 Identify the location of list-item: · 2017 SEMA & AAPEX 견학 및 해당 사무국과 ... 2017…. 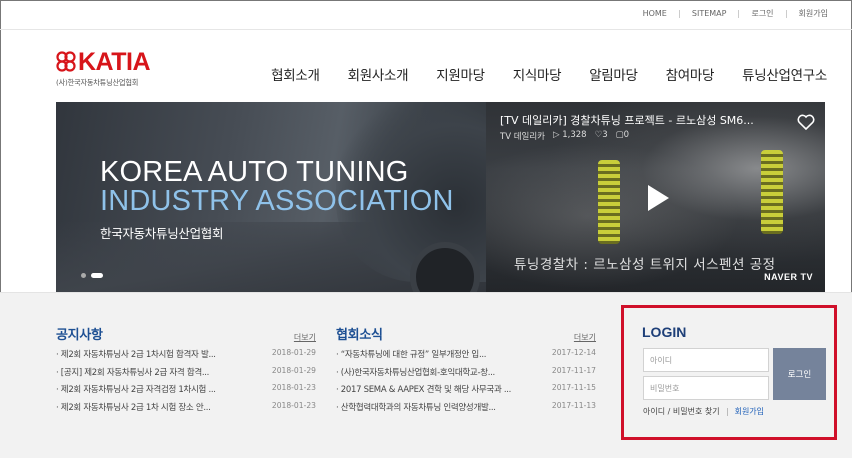
(466, 392).